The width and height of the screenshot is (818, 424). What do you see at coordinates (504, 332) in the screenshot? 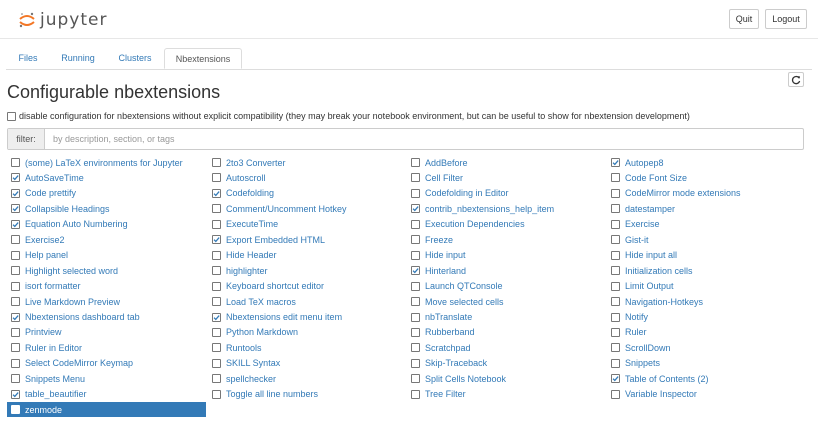
I see `nbextension-item: Rubberband` at bounding box center [504, 332].